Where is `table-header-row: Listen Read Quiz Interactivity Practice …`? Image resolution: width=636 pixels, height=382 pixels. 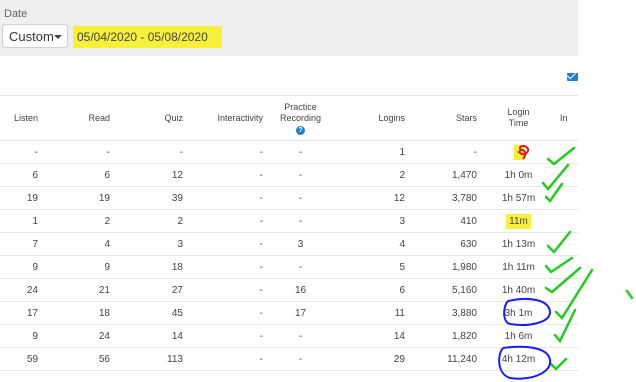 table-header-row: Listen Read Quiz Interactivity Practice … is located at coordinates (289, 118).